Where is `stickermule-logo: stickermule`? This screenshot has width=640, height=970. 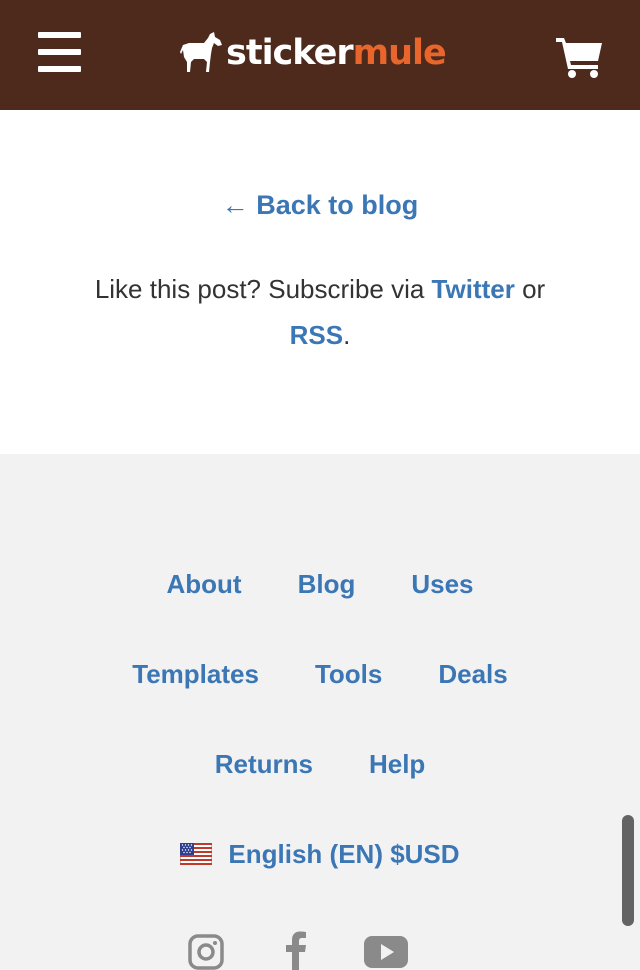
stickermule-logo: stickermule is located at coordinates (313, 53).